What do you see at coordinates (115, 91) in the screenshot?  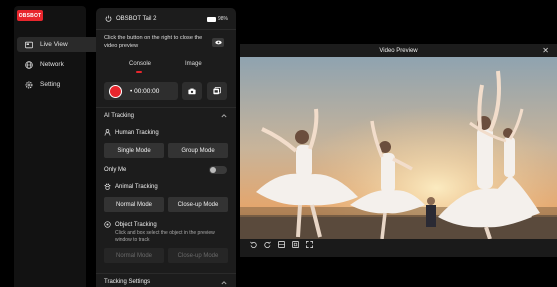 I see `record-icon` at bounding box center [115, 91].